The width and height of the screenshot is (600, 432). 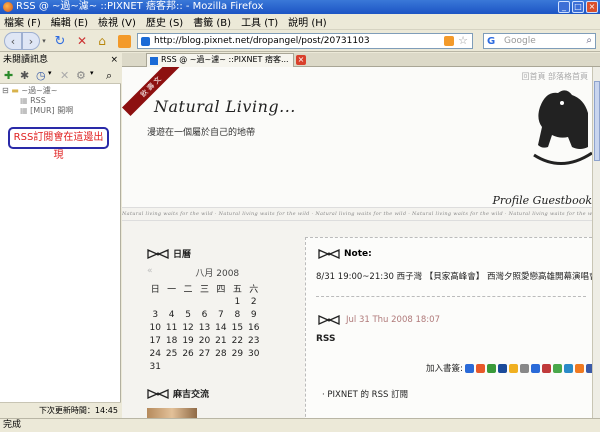 I want to click on reload-button: ↻, so click(x=60, y=41).